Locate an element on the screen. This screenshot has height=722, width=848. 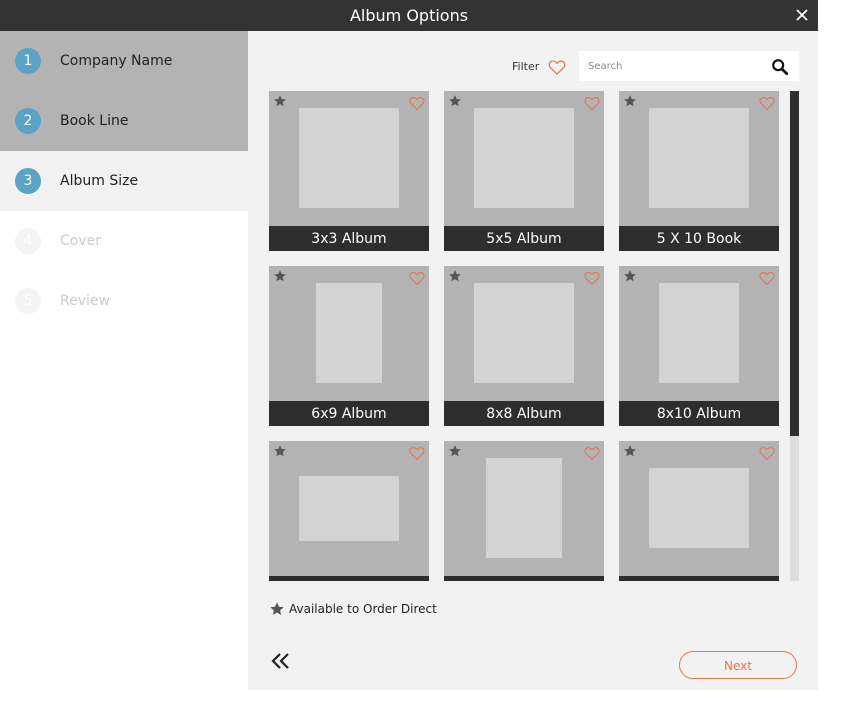
step-company-name: 1 Company Name is located at coordinates (124, 61).